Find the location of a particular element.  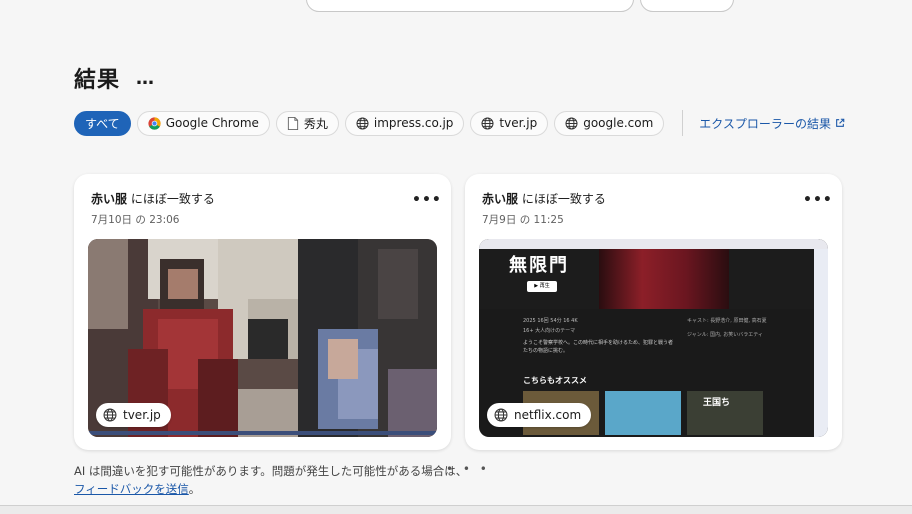

search-box is located at coordinates (470, 6).